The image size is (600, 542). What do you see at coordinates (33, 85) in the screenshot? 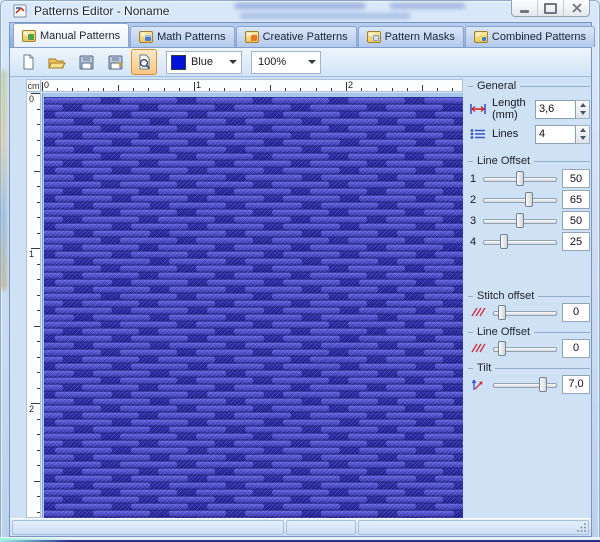
I see `ruler-unit: cm` at bounding box center [33, 85].